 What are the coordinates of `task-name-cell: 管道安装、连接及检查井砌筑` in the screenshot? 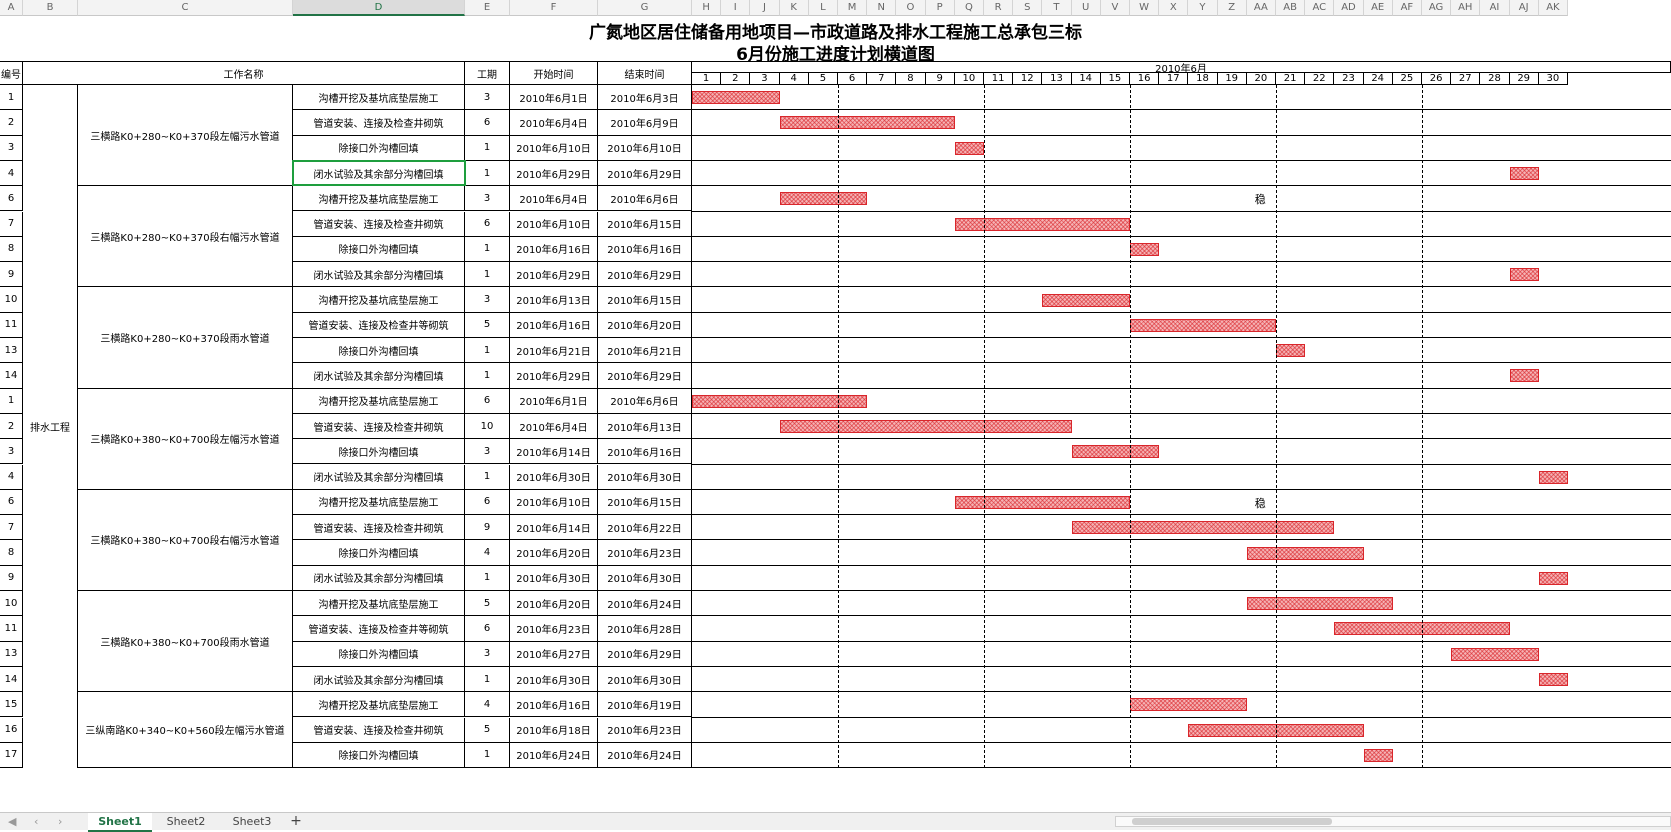 It's located at (379, 123).